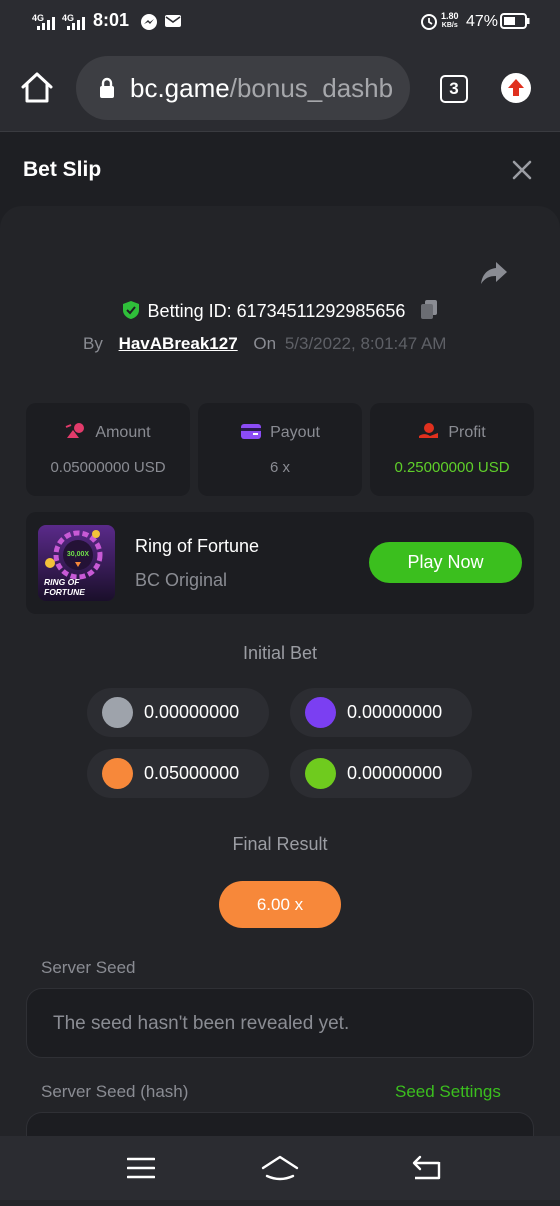 Image resolution: width=560 pixels, height=1206 pixels. Describe the element at coordinates (149, 22) in the screenshot. I see `messenger-icon` at that location.